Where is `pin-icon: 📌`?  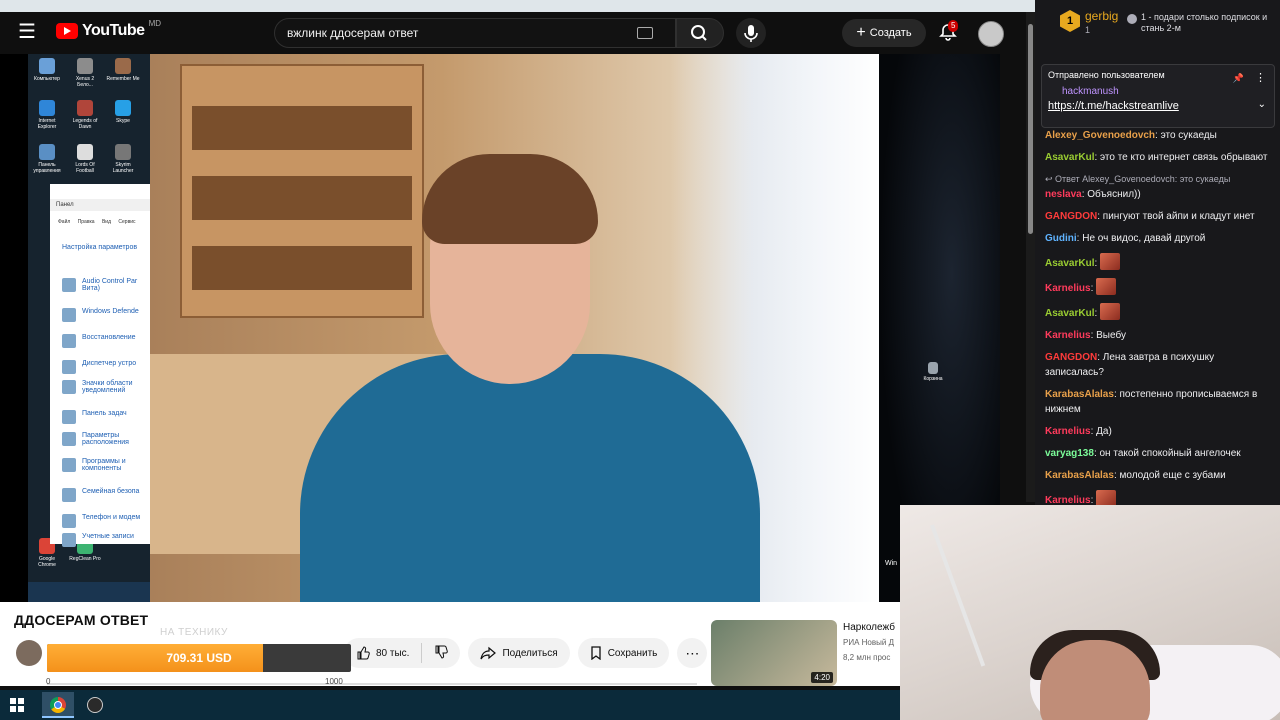
pin-icon: 📌 is located at coordinates (1238, 78).